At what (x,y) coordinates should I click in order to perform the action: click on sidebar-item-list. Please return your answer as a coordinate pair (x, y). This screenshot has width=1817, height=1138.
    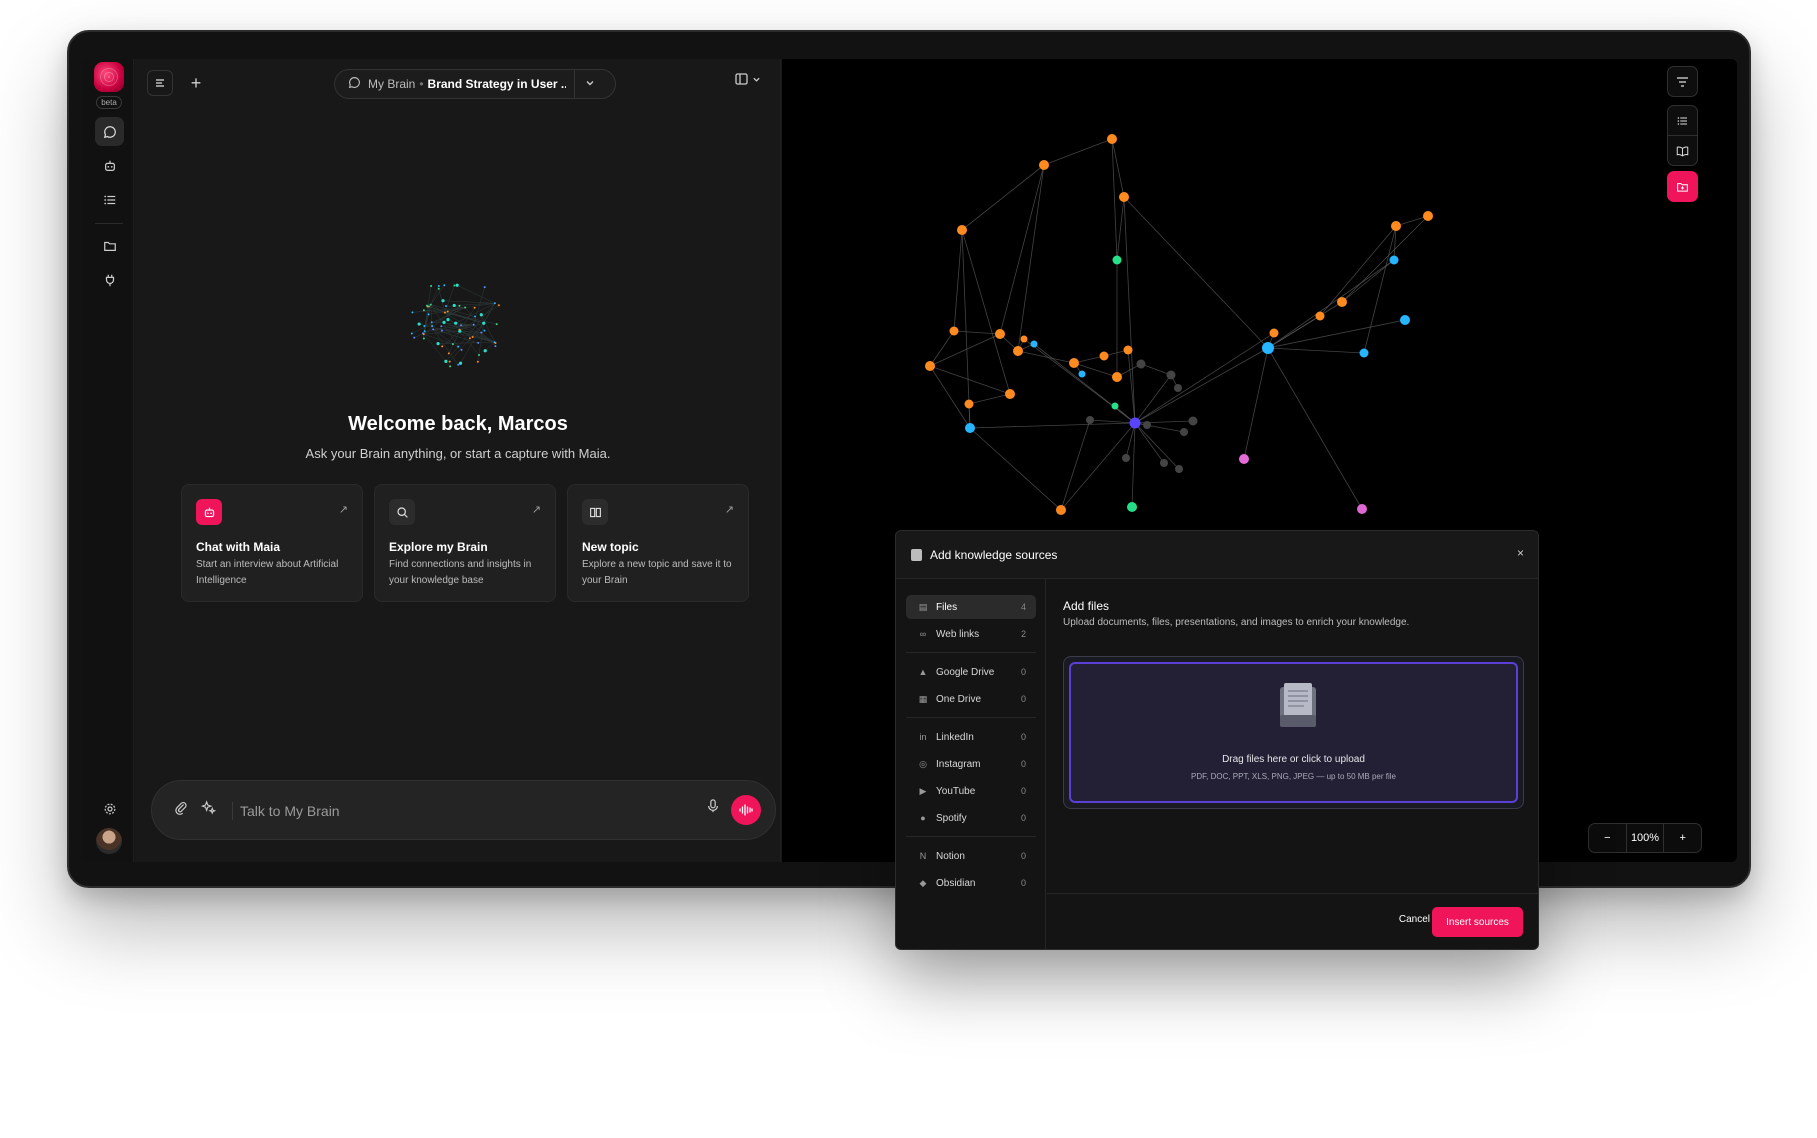
    Looking at the image, I should click on (109, 199).